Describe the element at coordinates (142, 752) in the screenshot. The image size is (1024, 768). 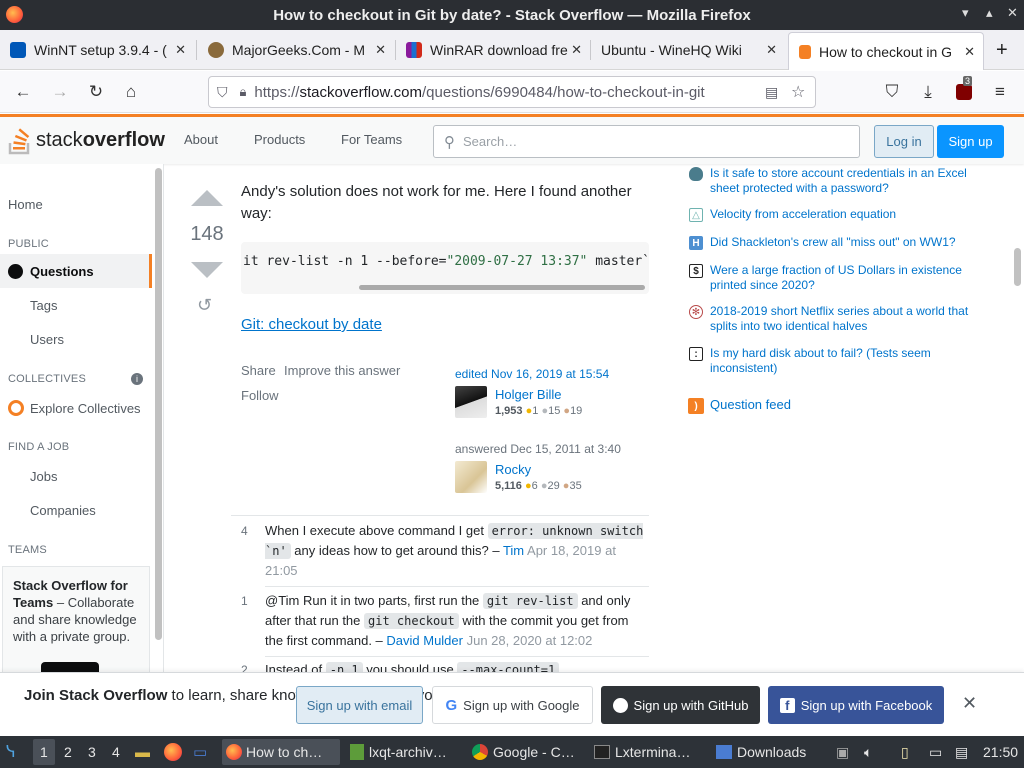
I see `file-manager-launcher-icon: ▬` at that location.